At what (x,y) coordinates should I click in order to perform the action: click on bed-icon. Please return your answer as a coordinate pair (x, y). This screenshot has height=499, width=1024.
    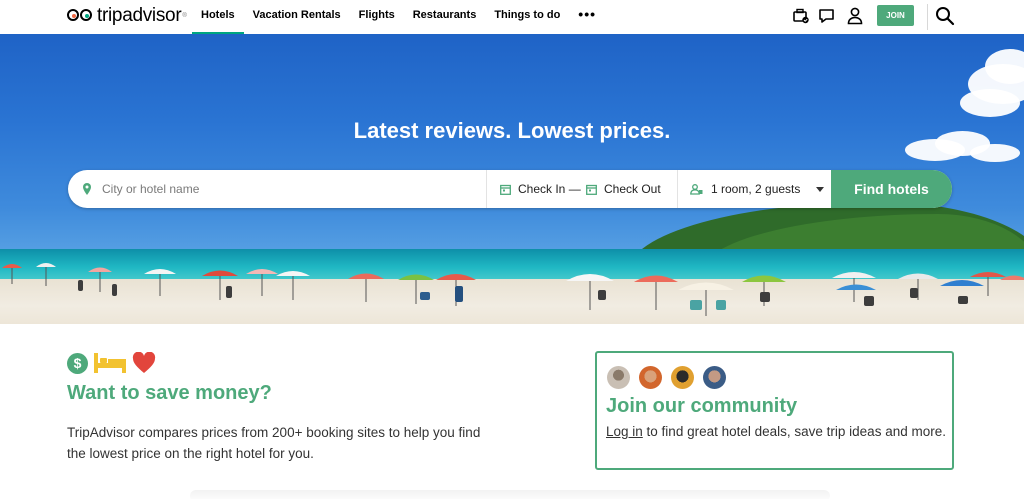
    Looking at the image, I should click on (110, 363).